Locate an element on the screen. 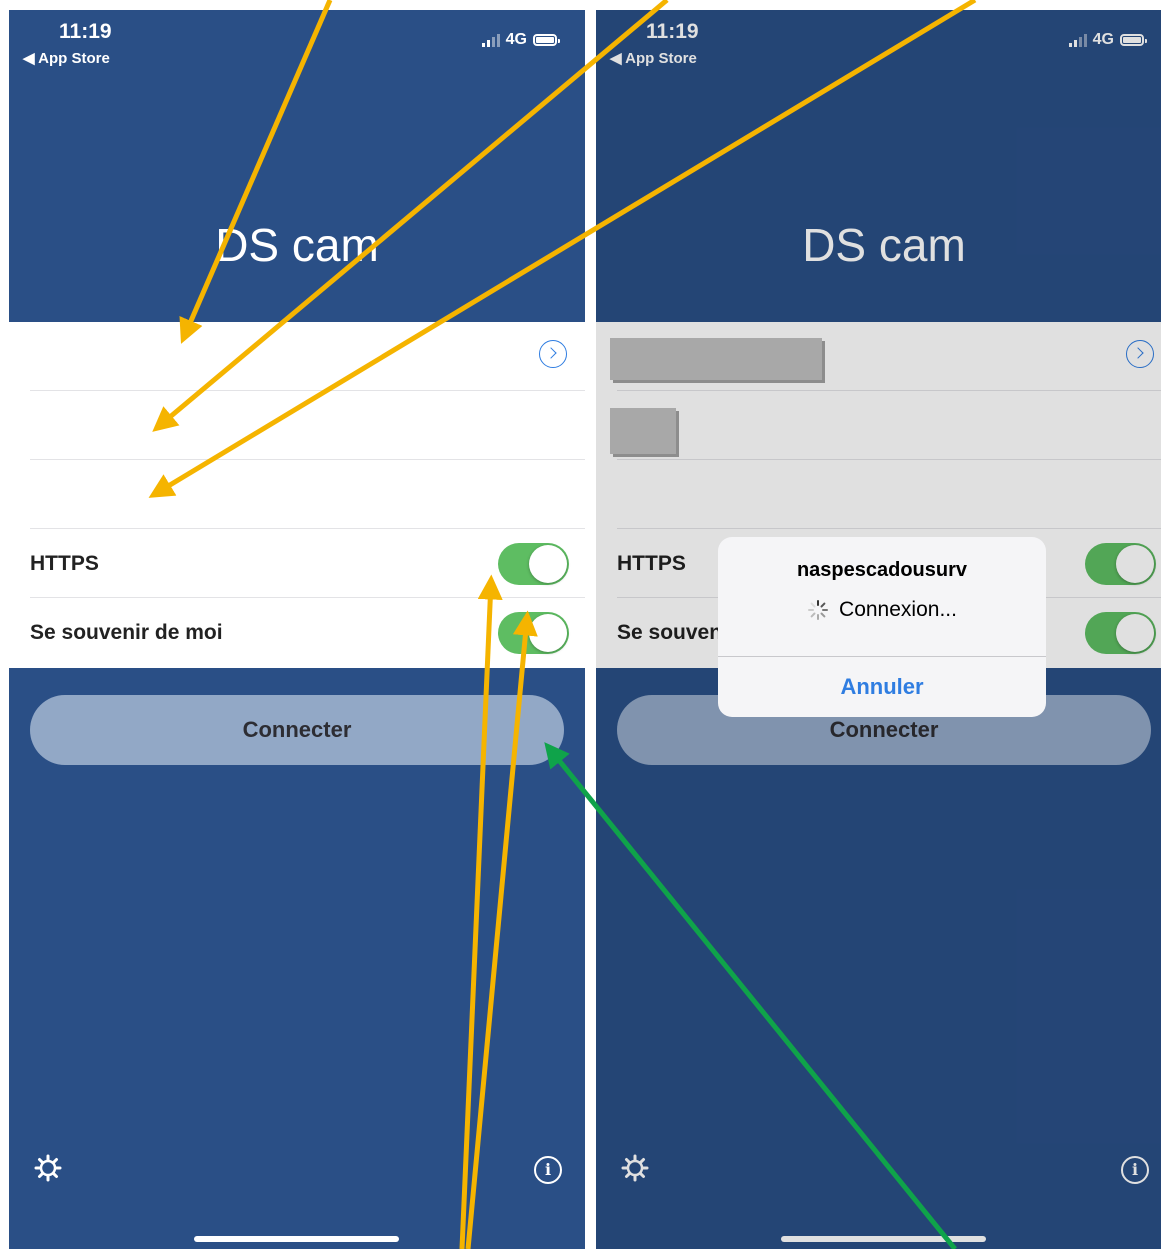  status-time: 11:19 is located at coordinates (85, 31).